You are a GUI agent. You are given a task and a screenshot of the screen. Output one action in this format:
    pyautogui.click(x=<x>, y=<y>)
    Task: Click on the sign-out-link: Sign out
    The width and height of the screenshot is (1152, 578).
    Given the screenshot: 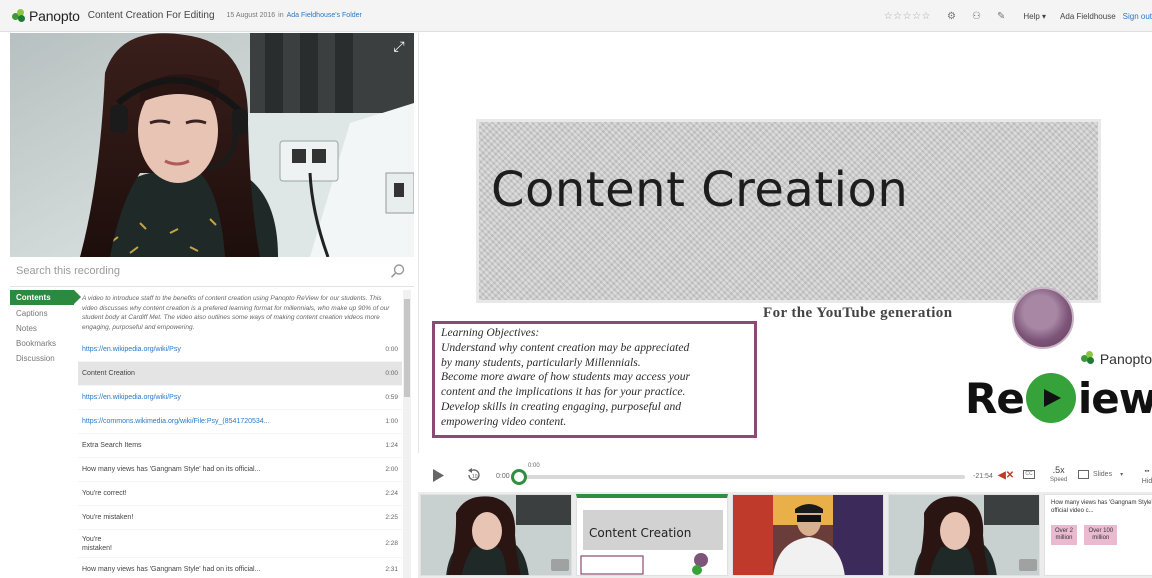 What is the action you would take?
    pyautogui.click(x=1137, y=16)
    